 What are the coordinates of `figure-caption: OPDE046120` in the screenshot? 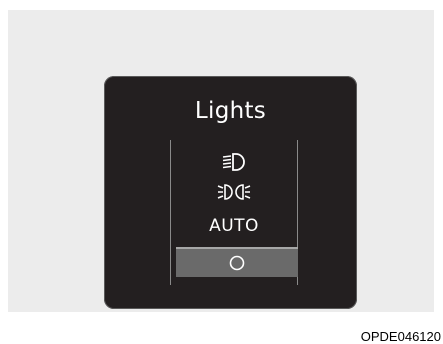 It's located at (400, 336).